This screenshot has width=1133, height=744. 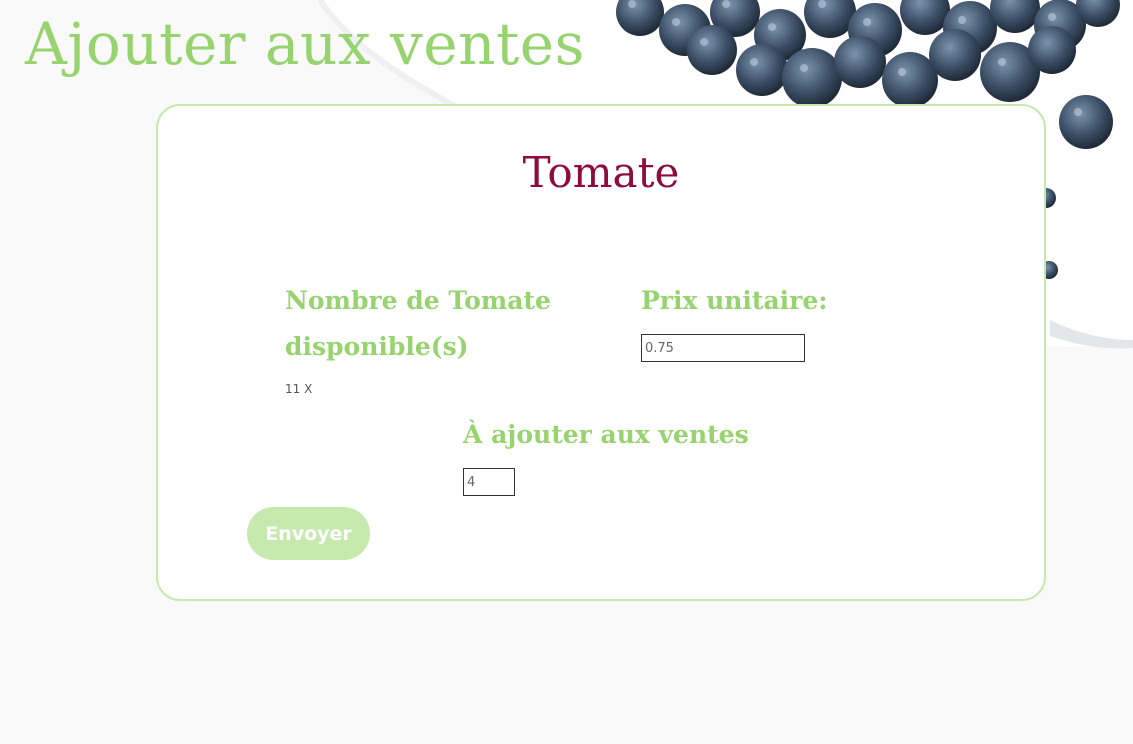 I want to click on submit-button: Envoyer, so click(x=308, y=533).